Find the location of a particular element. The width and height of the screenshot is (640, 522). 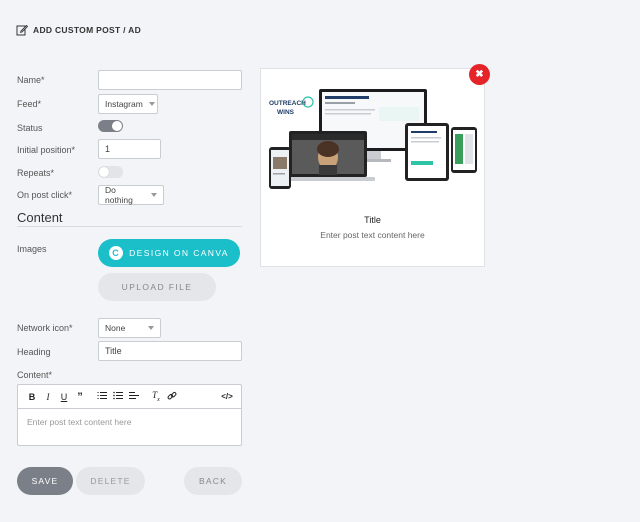

clear-format-icon: Tx is located at coordinates (156, 396).